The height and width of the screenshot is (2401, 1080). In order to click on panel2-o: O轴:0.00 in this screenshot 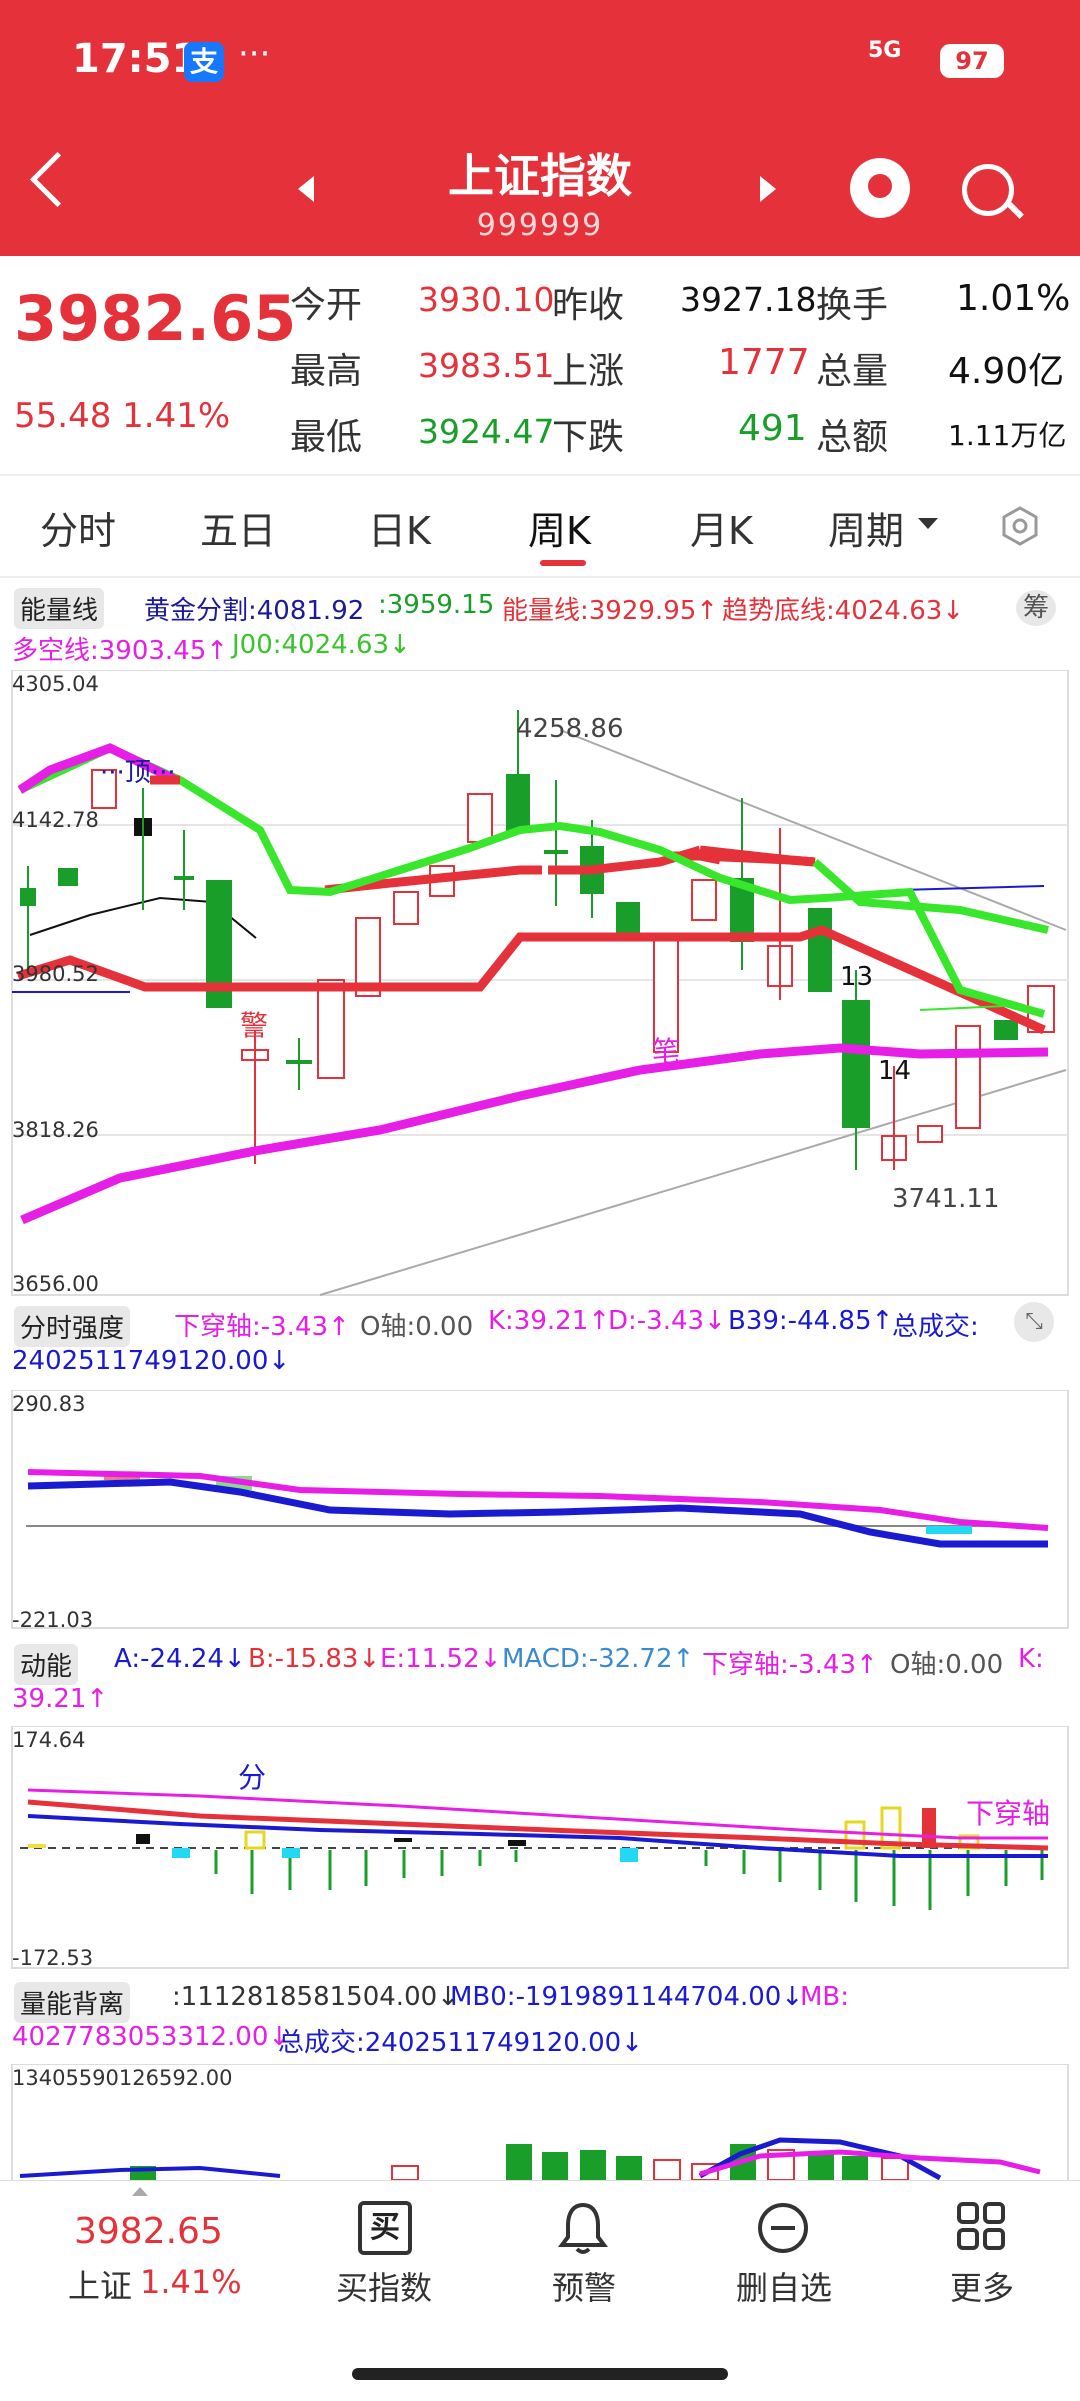, I will do `click(417, 1327)`.